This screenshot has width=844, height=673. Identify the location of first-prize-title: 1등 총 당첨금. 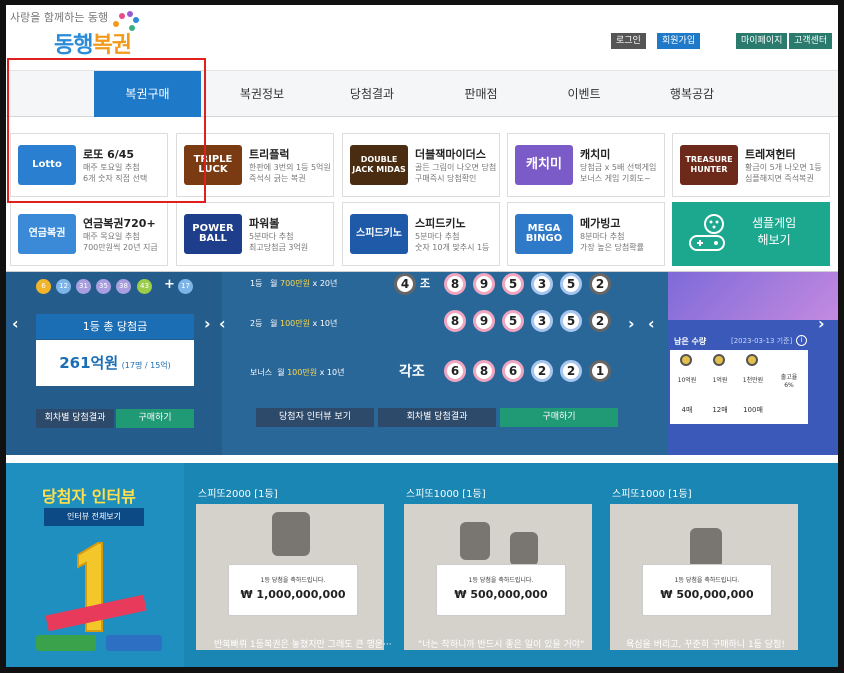
(115, 326).